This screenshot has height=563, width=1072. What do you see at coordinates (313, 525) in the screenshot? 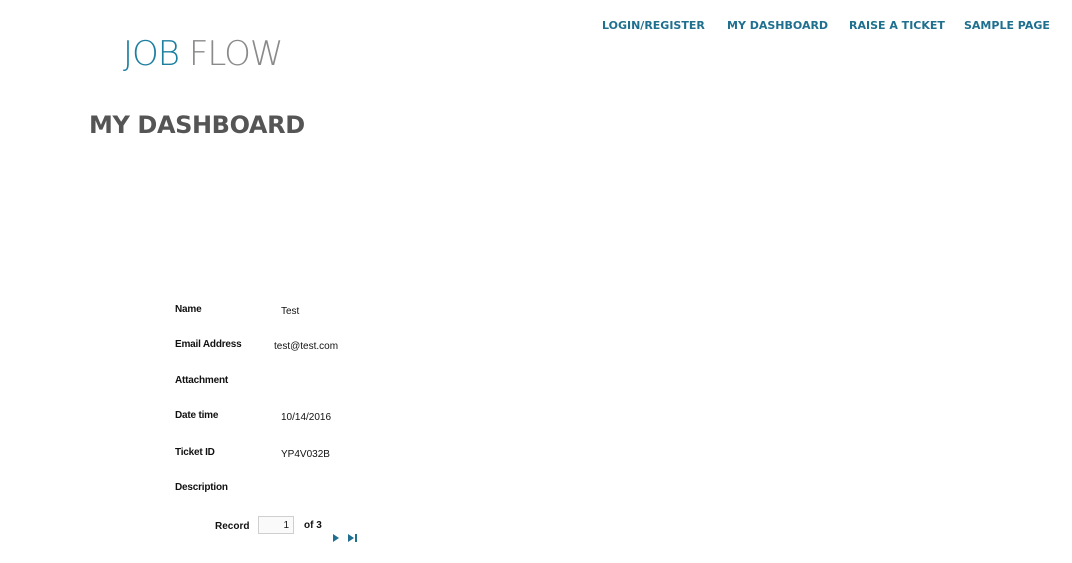
I see `record-total: of 3` at bounding box center [313, 525].